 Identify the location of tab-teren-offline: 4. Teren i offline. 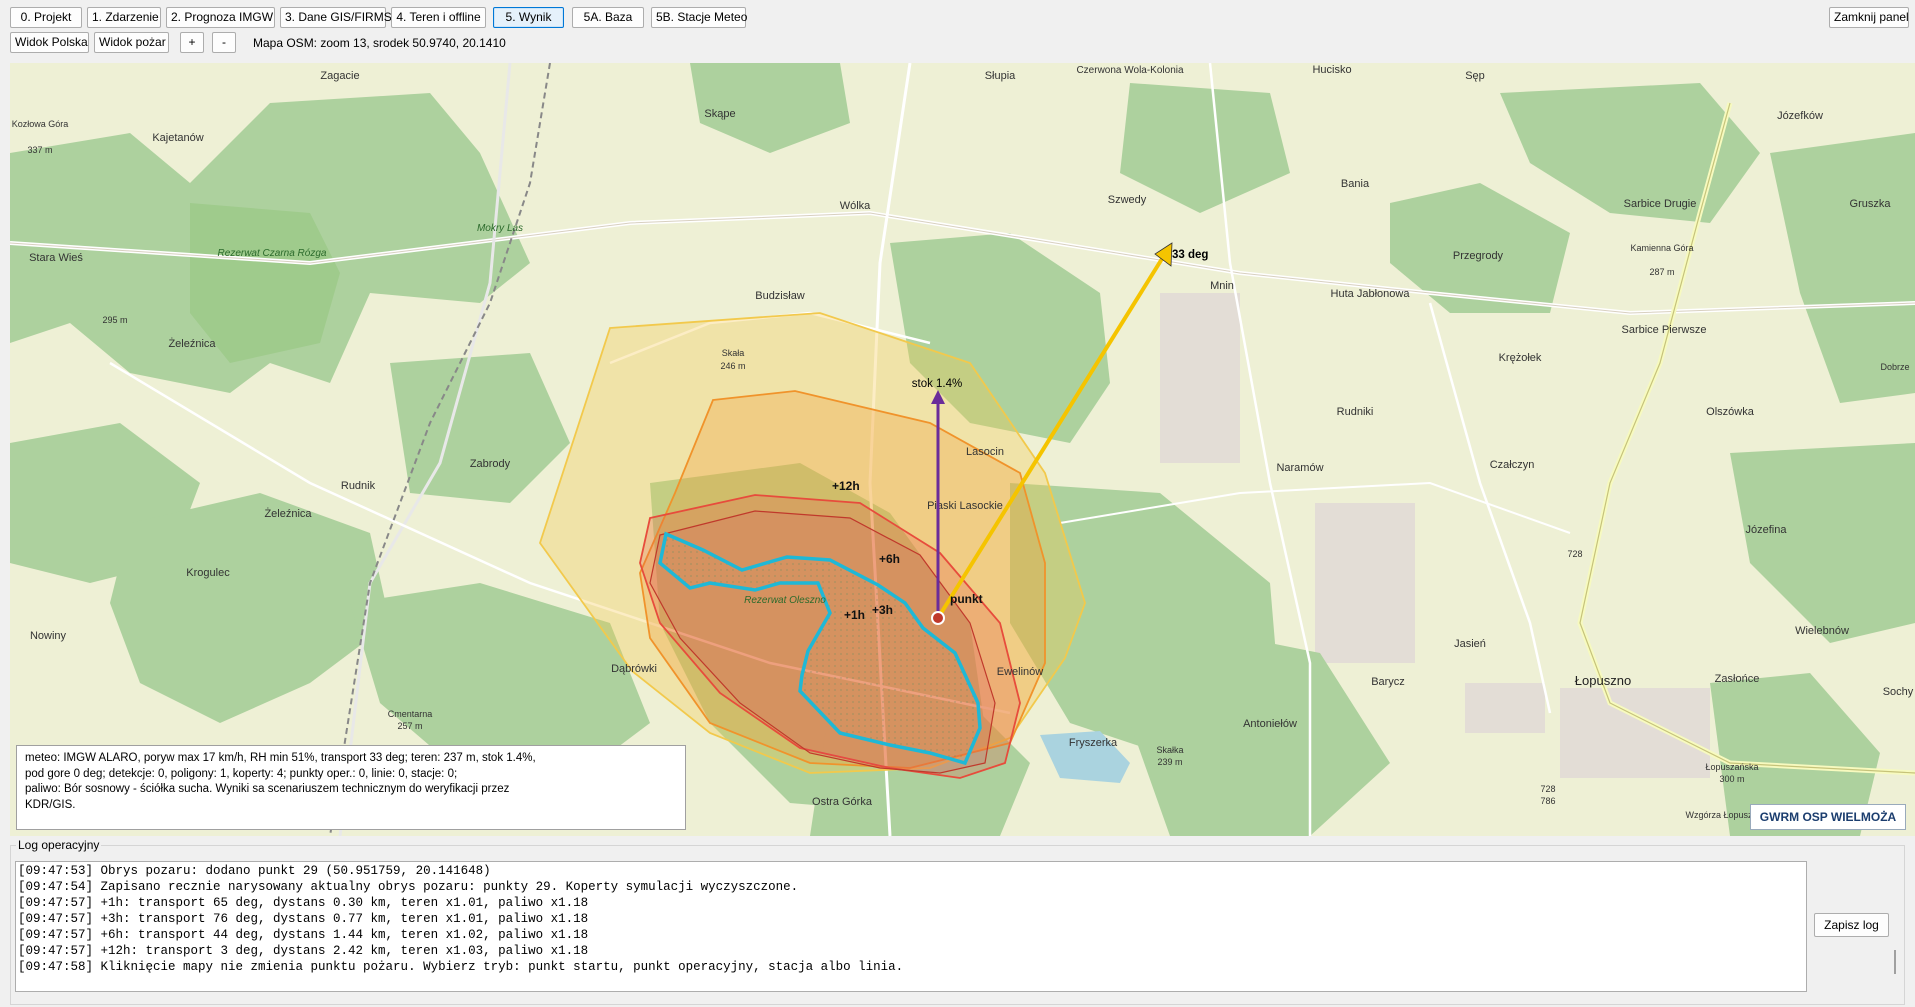
(438, 17).